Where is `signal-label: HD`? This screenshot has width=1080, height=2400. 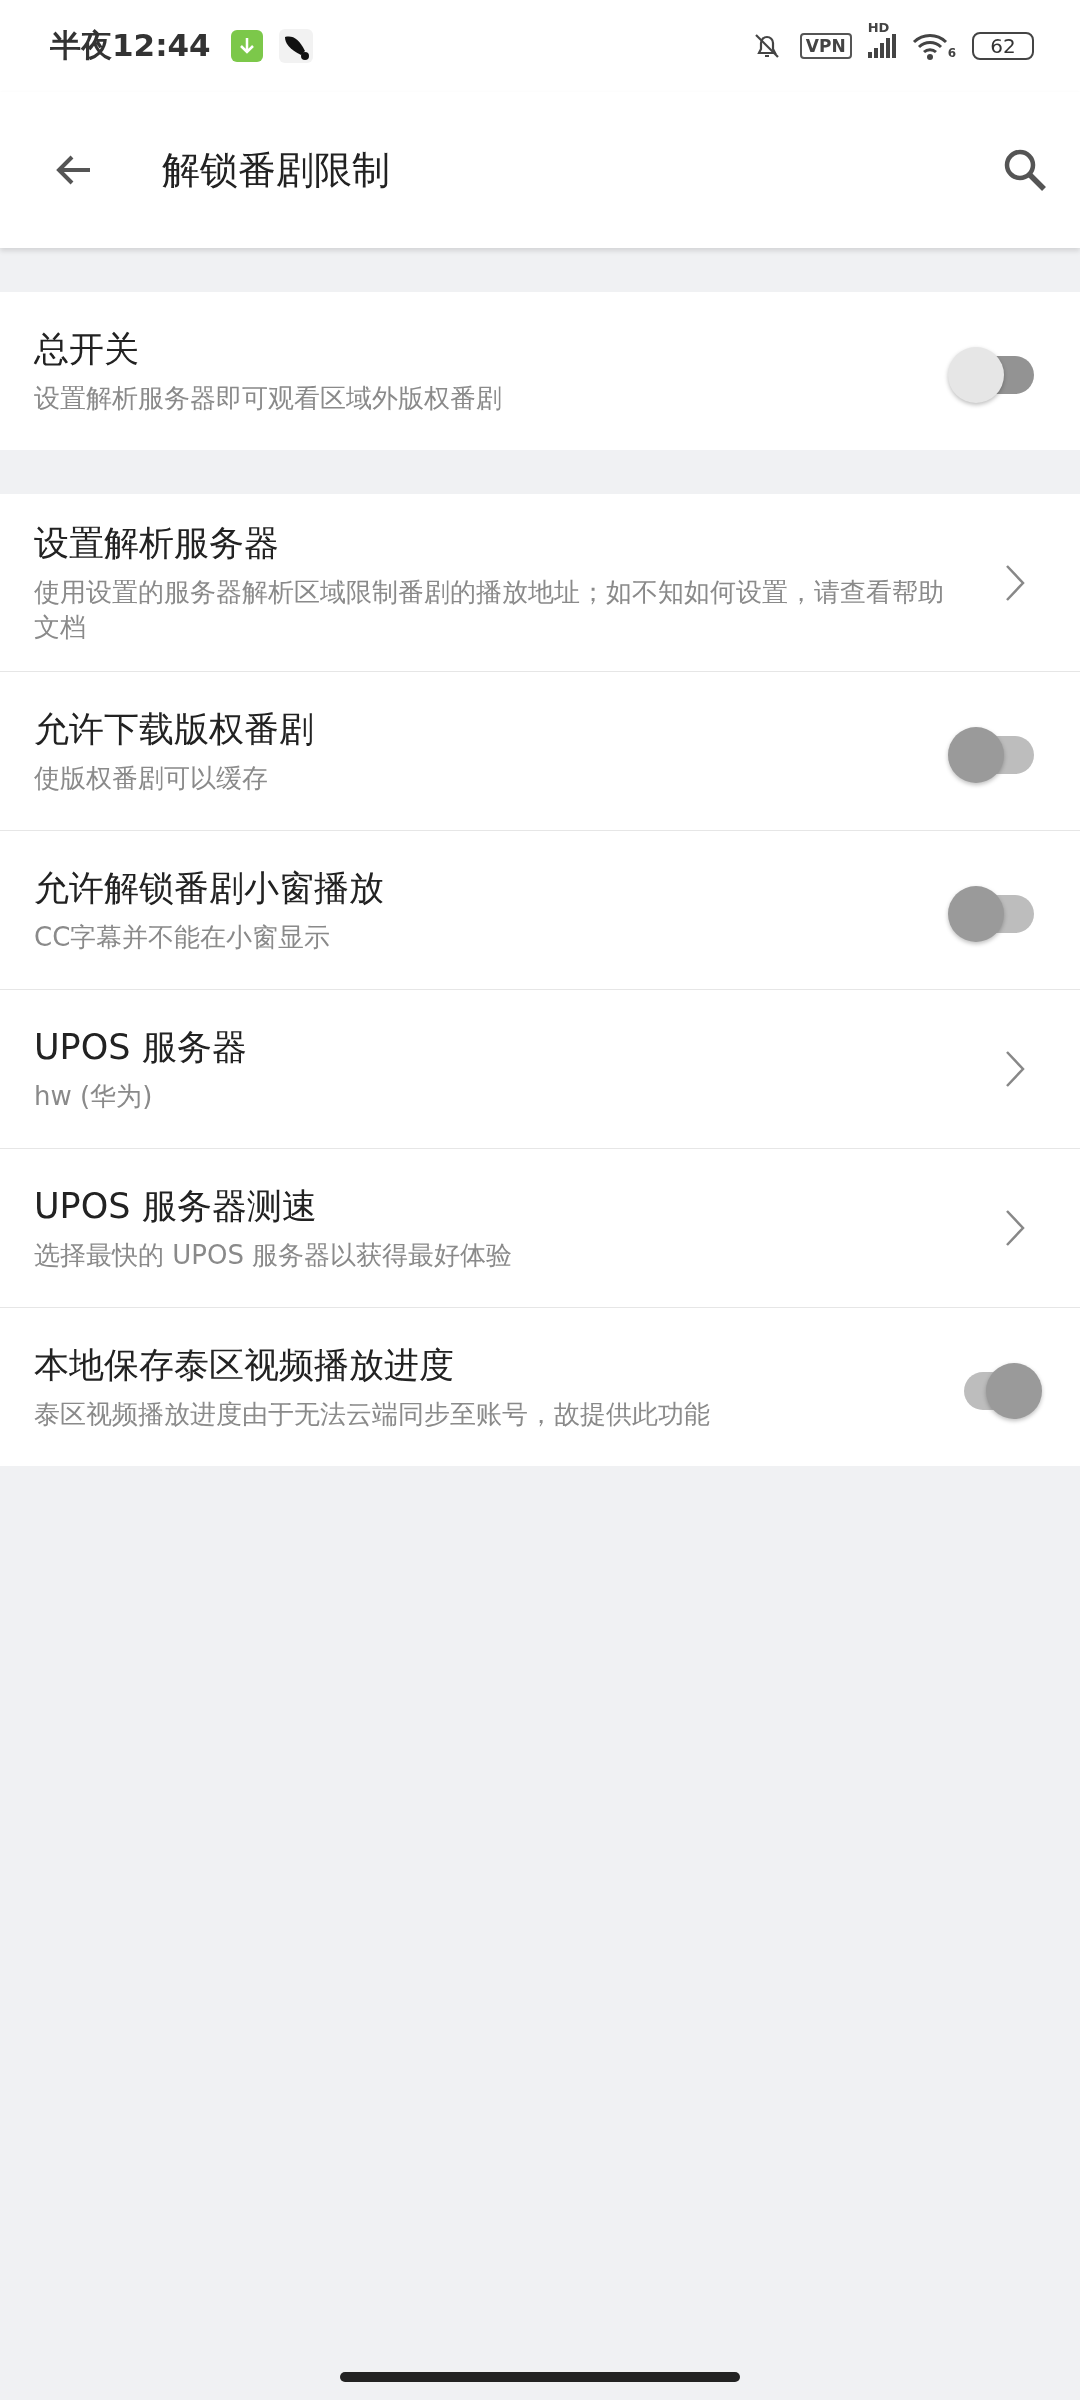
signal-label: HD is located at coordinates (878, 27).